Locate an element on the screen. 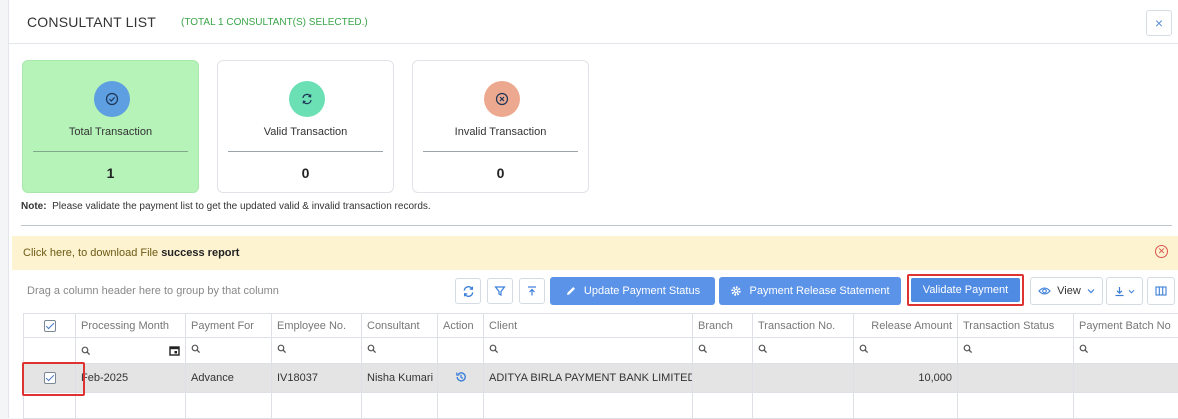  upload-button is located at coordinates (532, 291).